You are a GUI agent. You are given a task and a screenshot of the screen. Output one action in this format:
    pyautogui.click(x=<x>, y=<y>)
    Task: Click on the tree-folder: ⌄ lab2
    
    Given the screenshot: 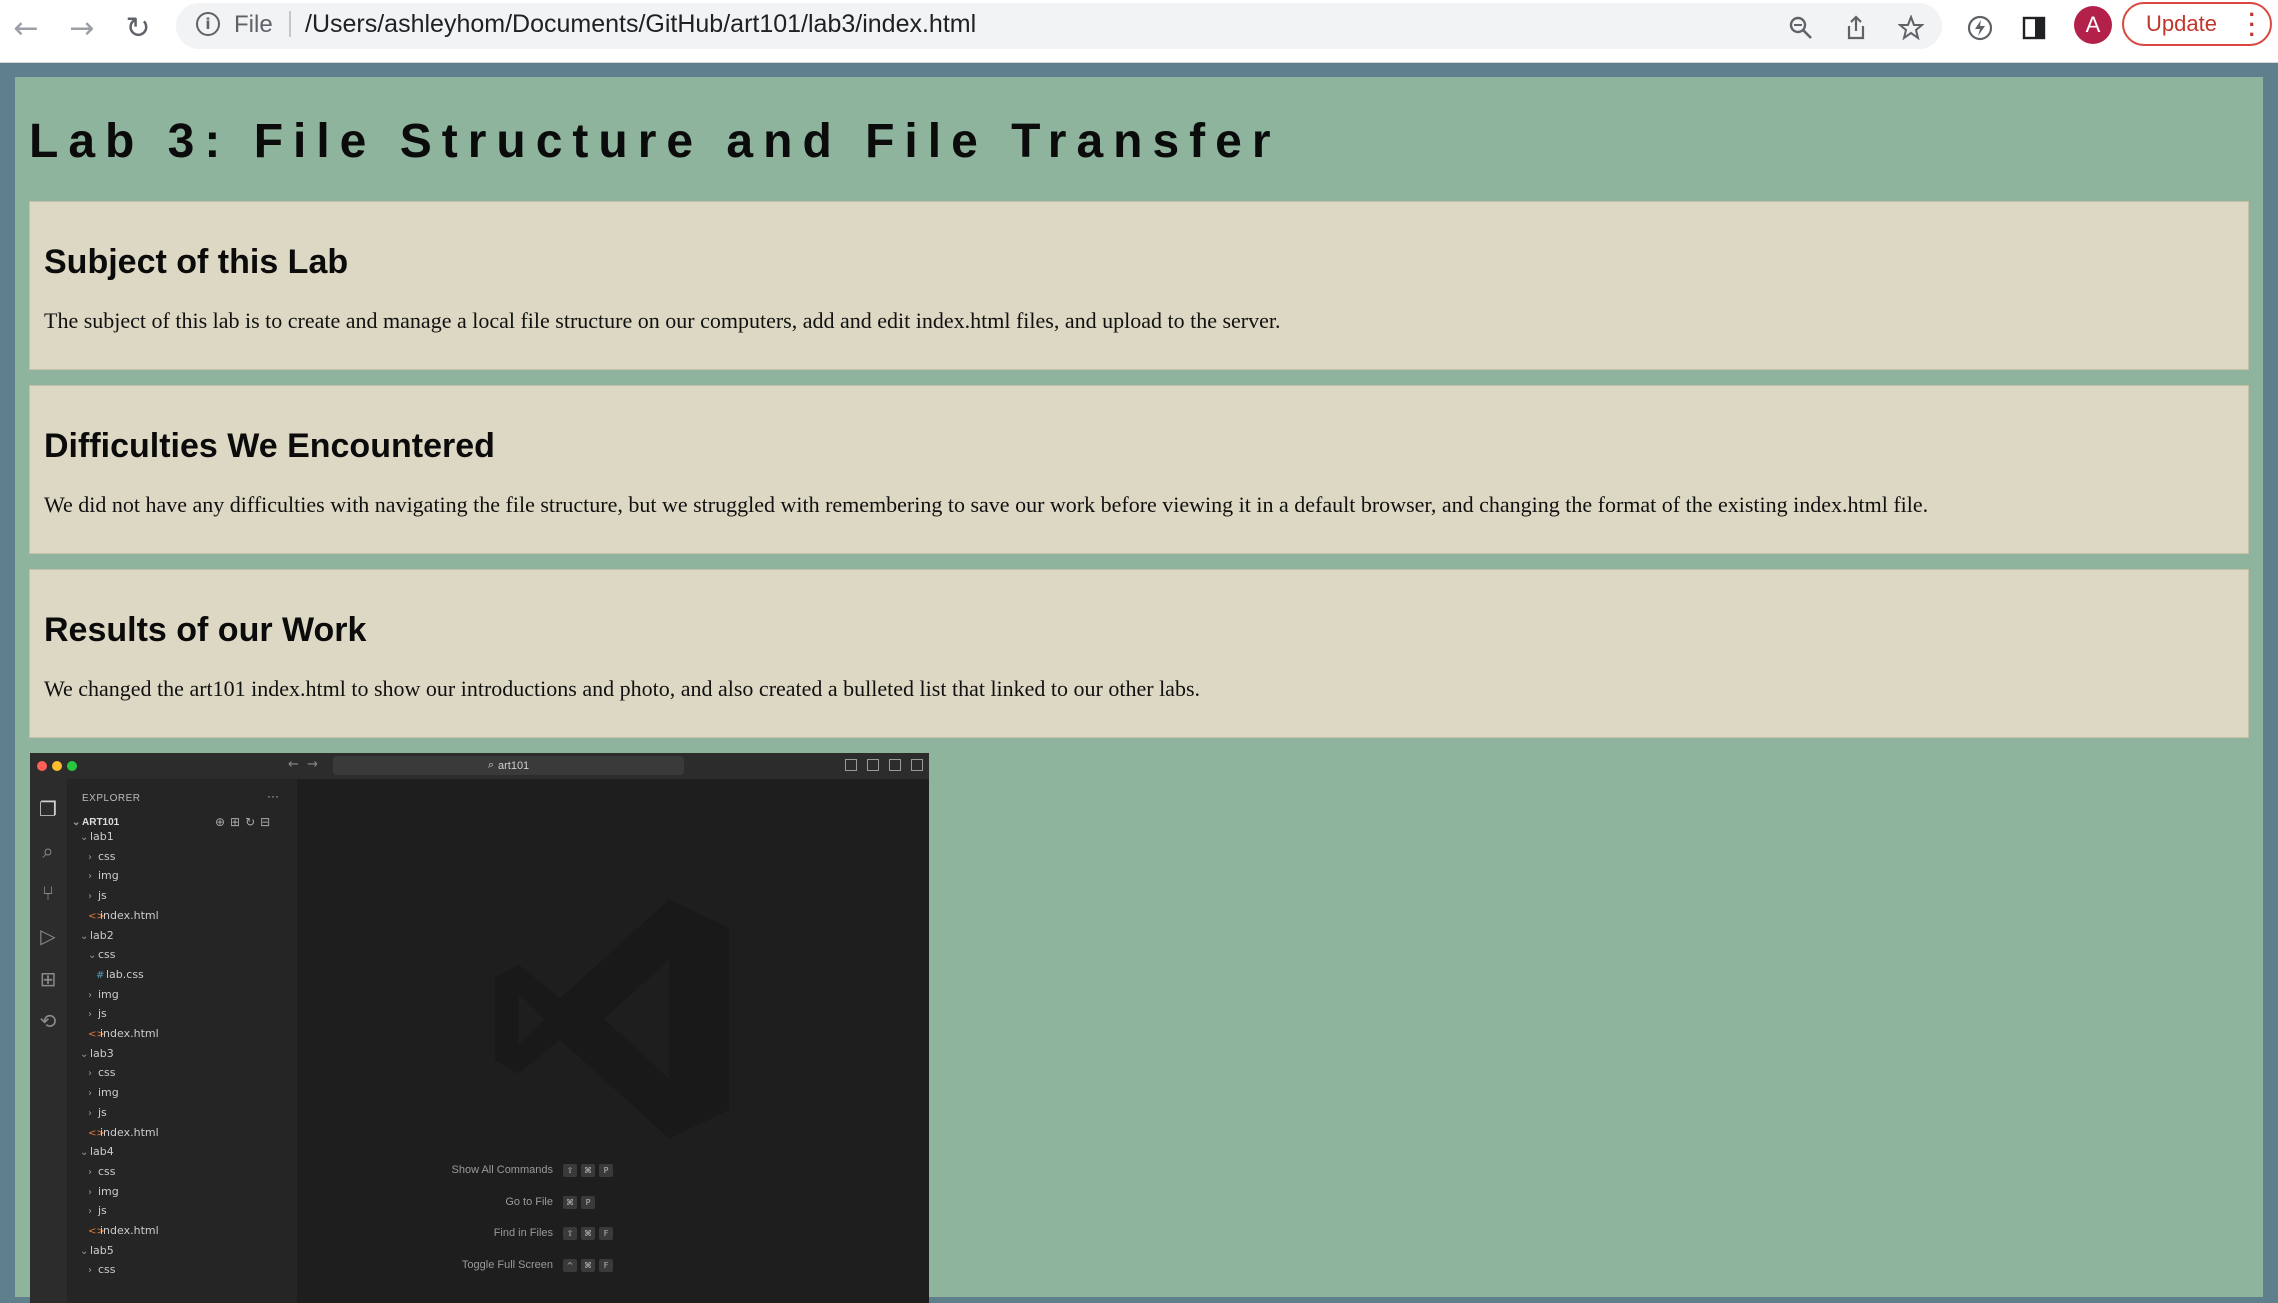 What is the action you would take?
    pyautogui.click(x=97, y=935)
    